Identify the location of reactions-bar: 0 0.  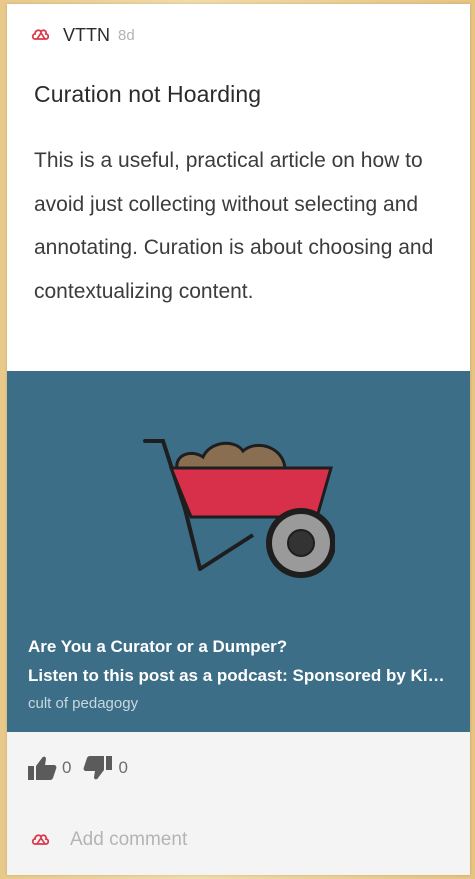
(83, 768).